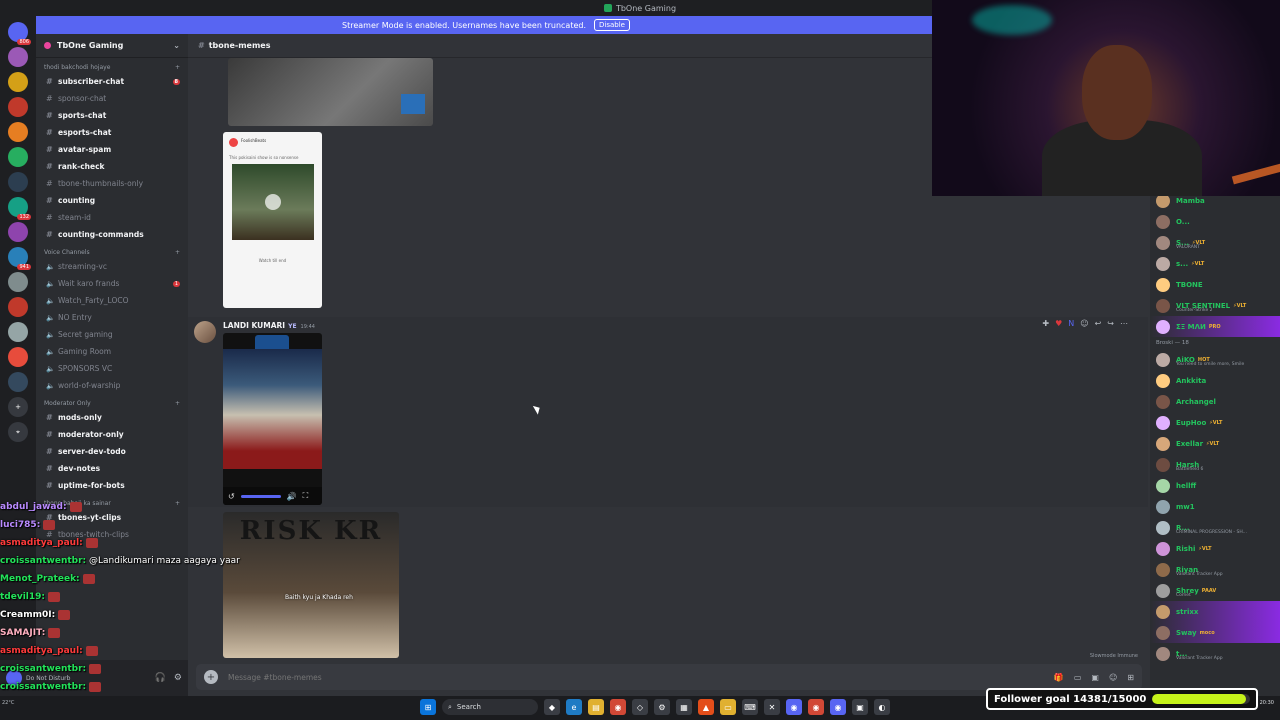 This screenshot has width=1280, height=720. Describe the element at coordinates (1059, 677) in the screenshot. I see `gift-icon: 🎁` at that location.